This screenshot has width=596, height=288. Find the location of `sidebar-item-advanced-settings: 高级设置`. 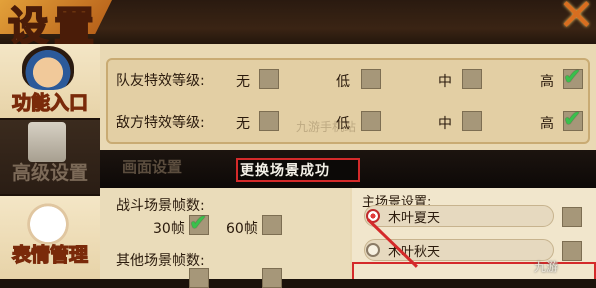

sidebar-item-advanced-settings: 高级设置 is located at coordinates (50, 158).